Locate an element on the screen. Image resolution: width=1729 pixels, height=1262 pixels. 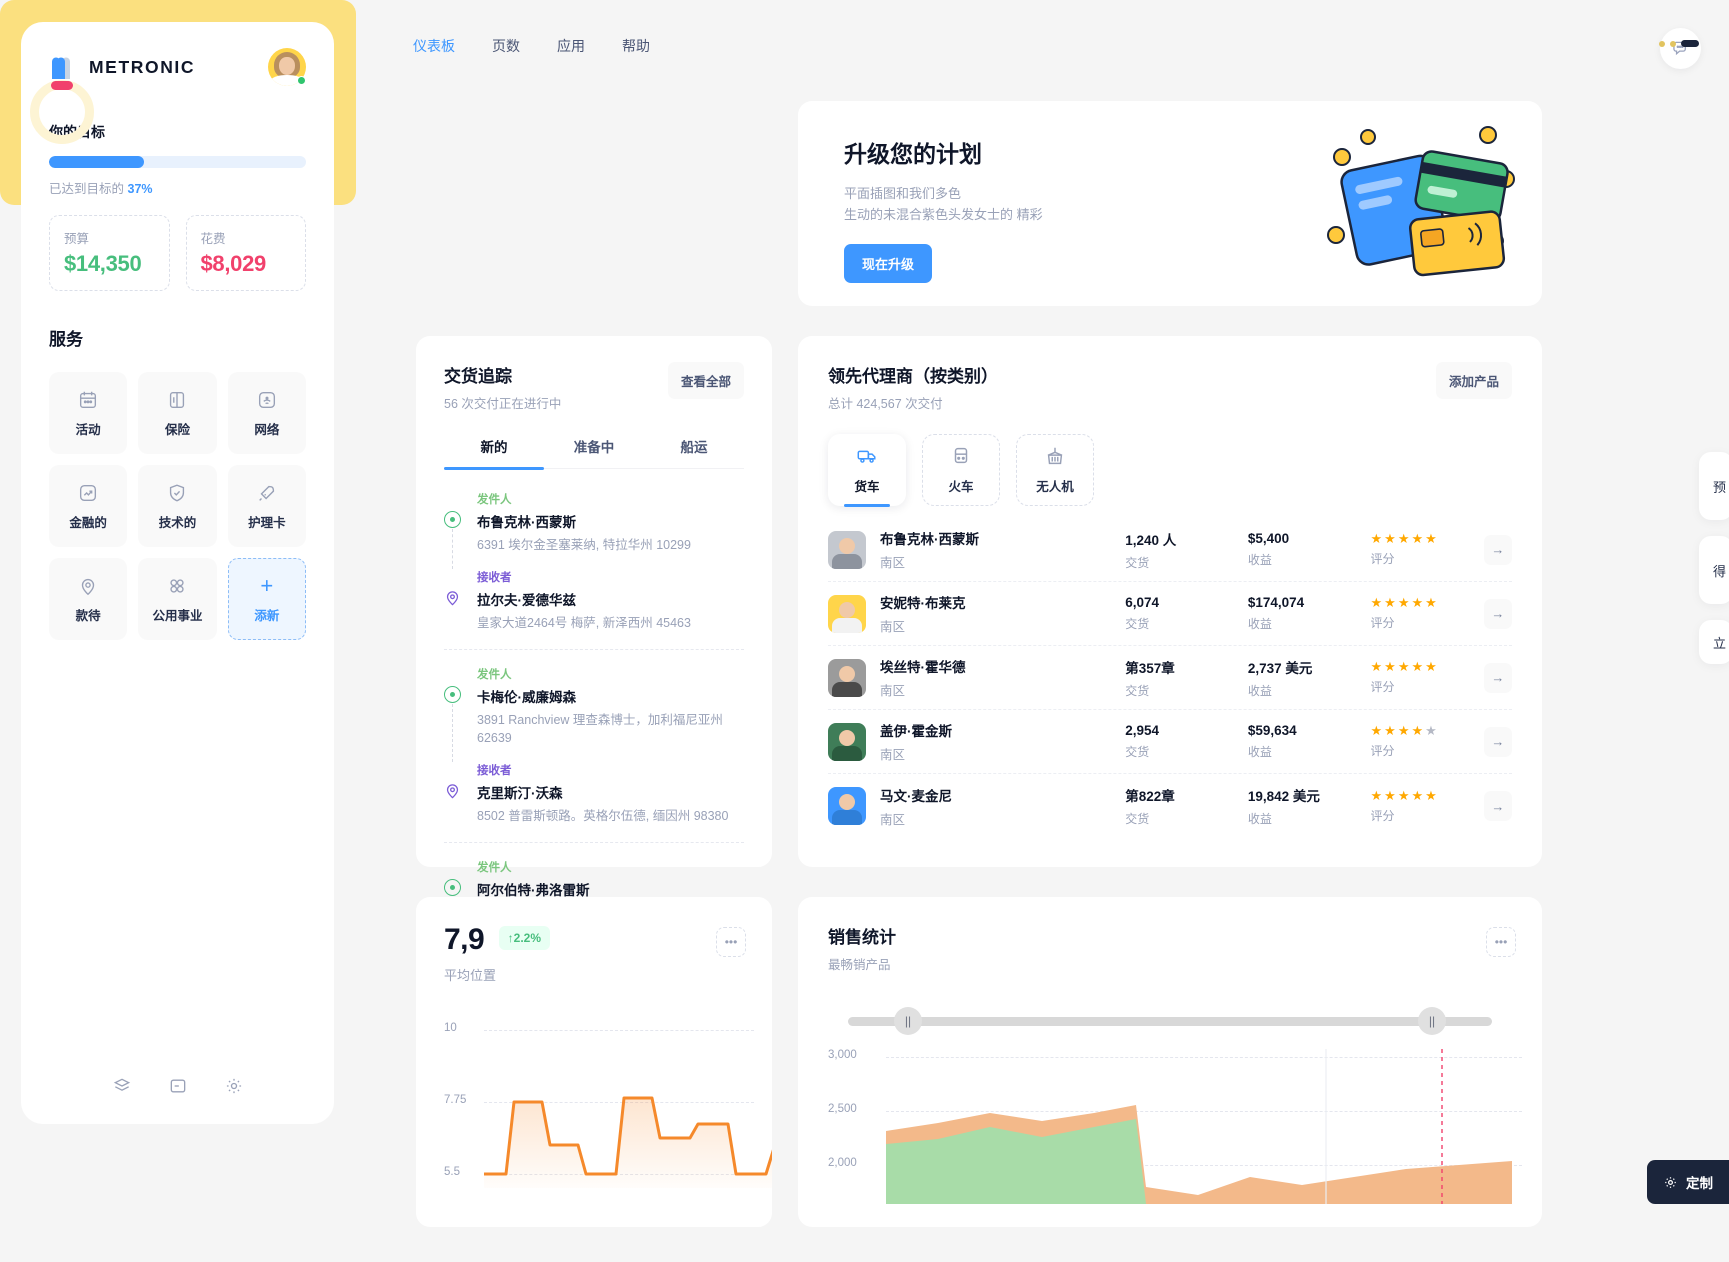
agents-subtitle: 总计 424,567 次交付 is located at coordinates (885, 404).